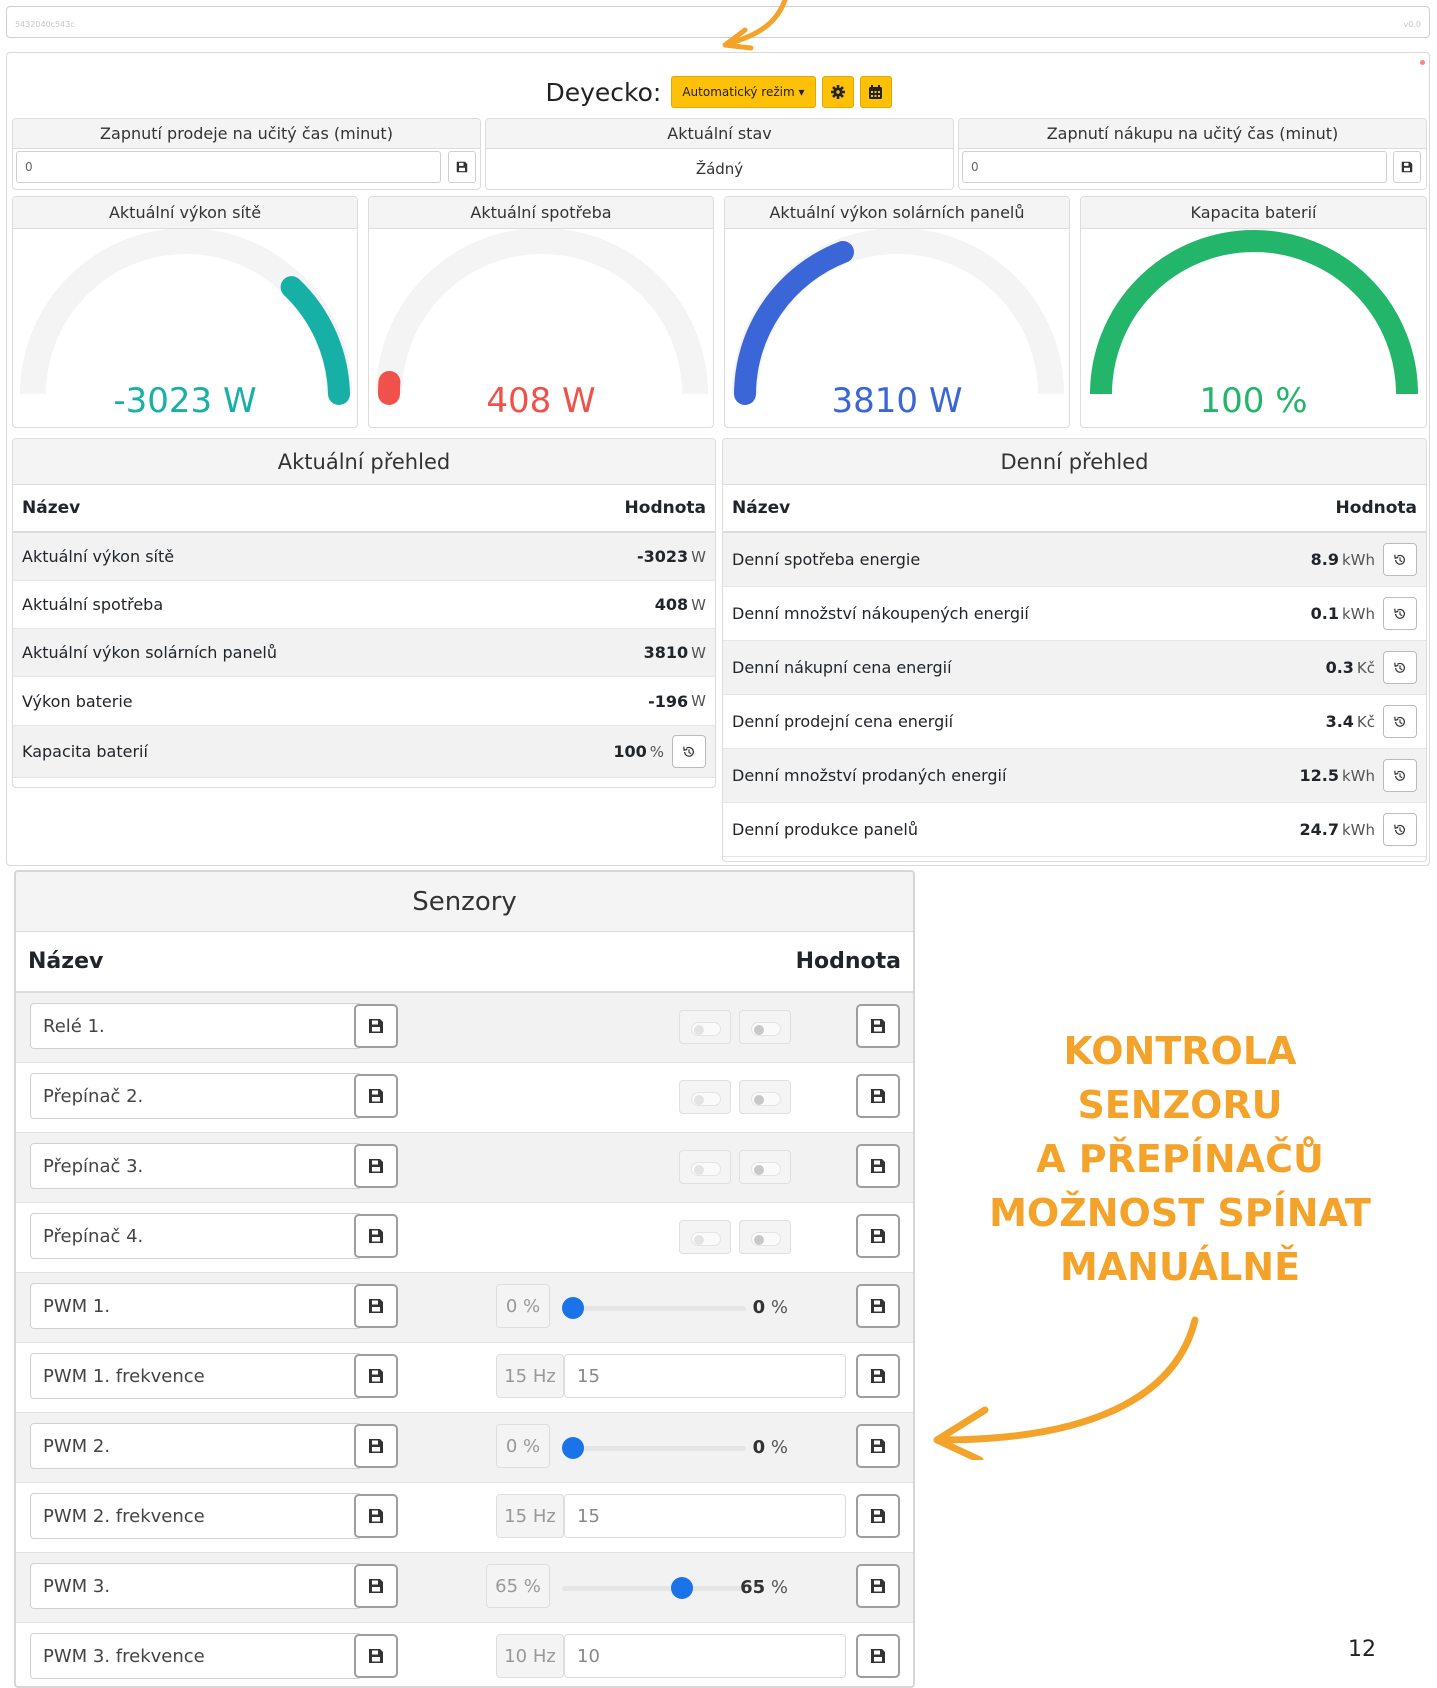 Image resolution: width=1437 pixels, height=1688 pixels. What do you see at coordinates (196, 1586) in the screenshot?
I see `sensor-name-input: PWM 3.` at bounding box center [196, 1586].